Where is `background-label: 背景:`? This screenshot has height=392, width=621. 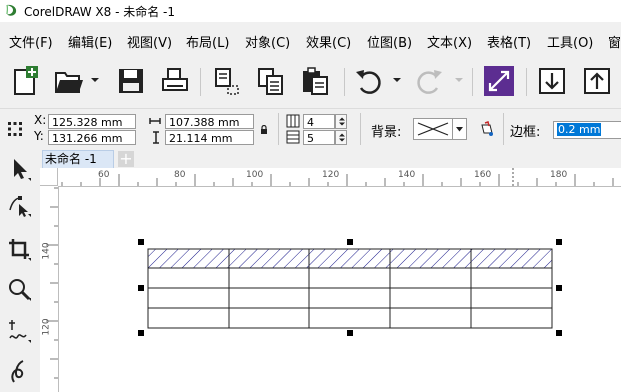
background-label: 背景: is located at coordinates (386, 132).